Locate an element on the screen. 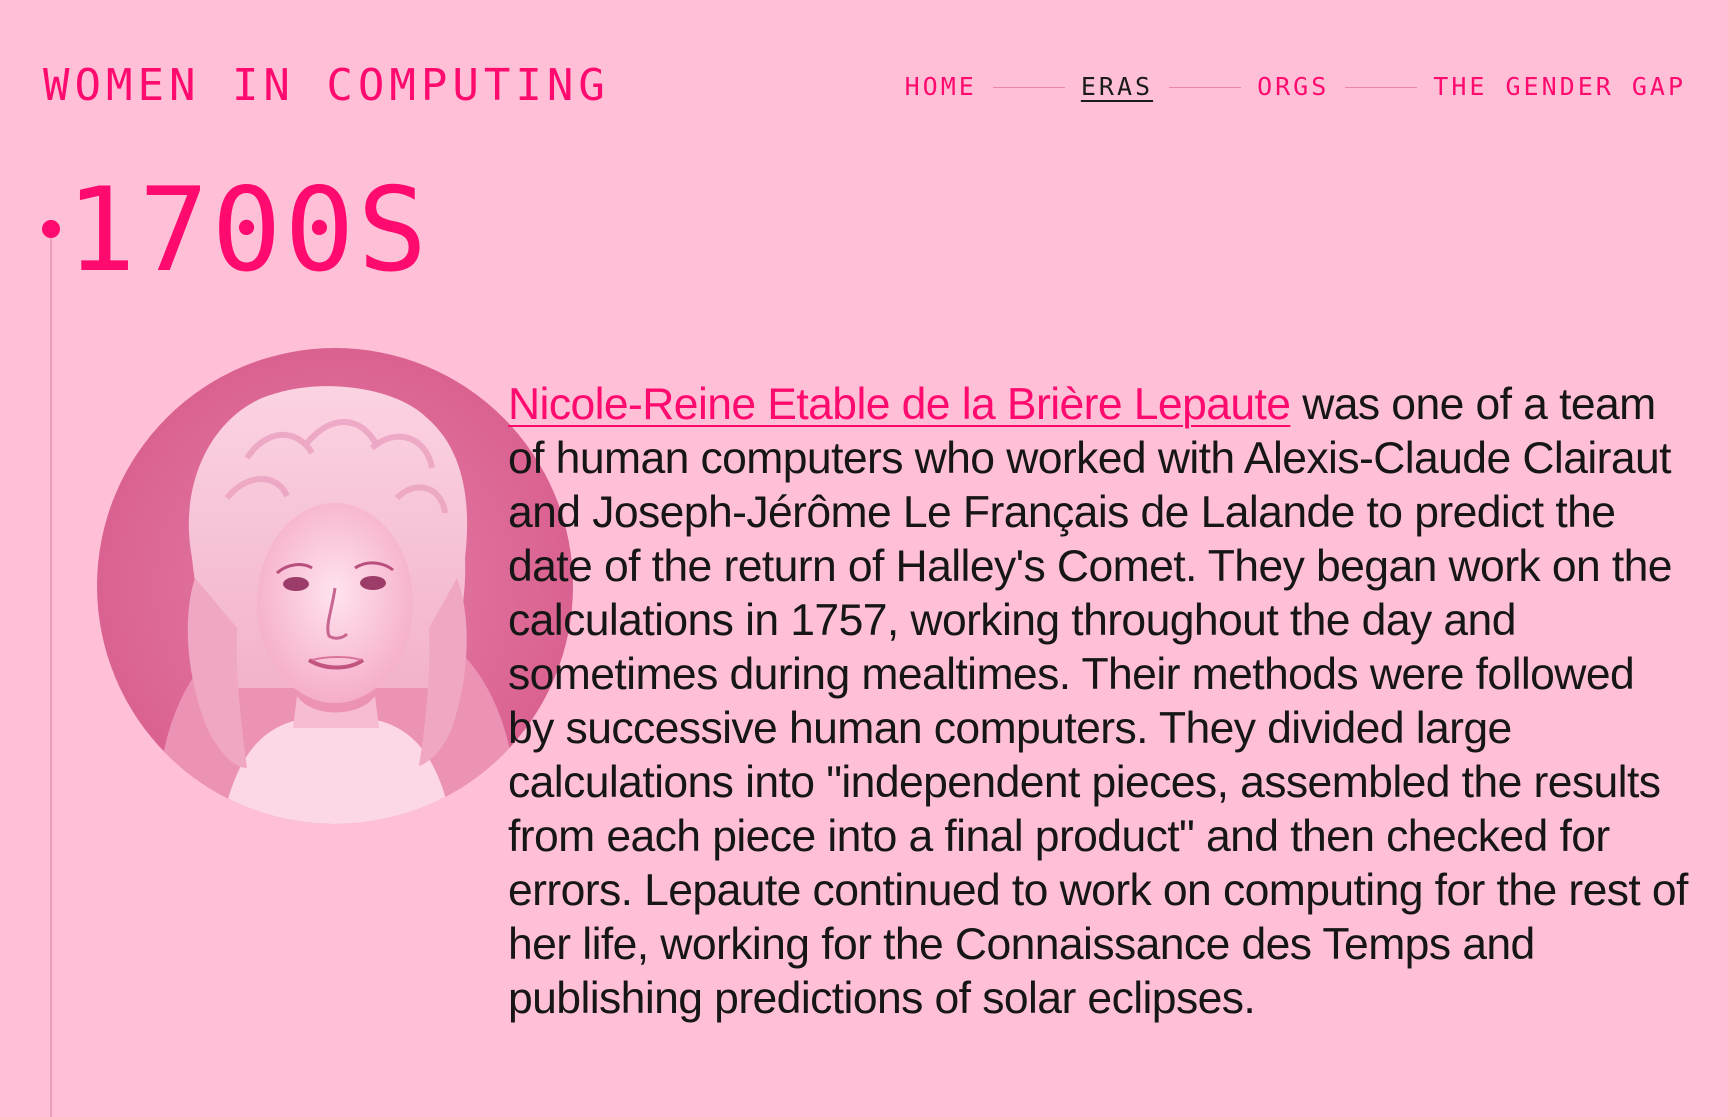 The image size is (1728, 1117). nav-eras-link: ERAS is located at coordinates (1117, 87).